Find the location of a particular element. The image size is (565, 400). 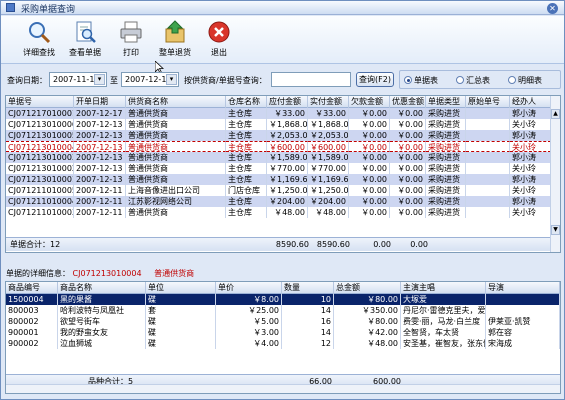

search-label: 按供货商/单据号查询： is located at coordinates (225, 80).